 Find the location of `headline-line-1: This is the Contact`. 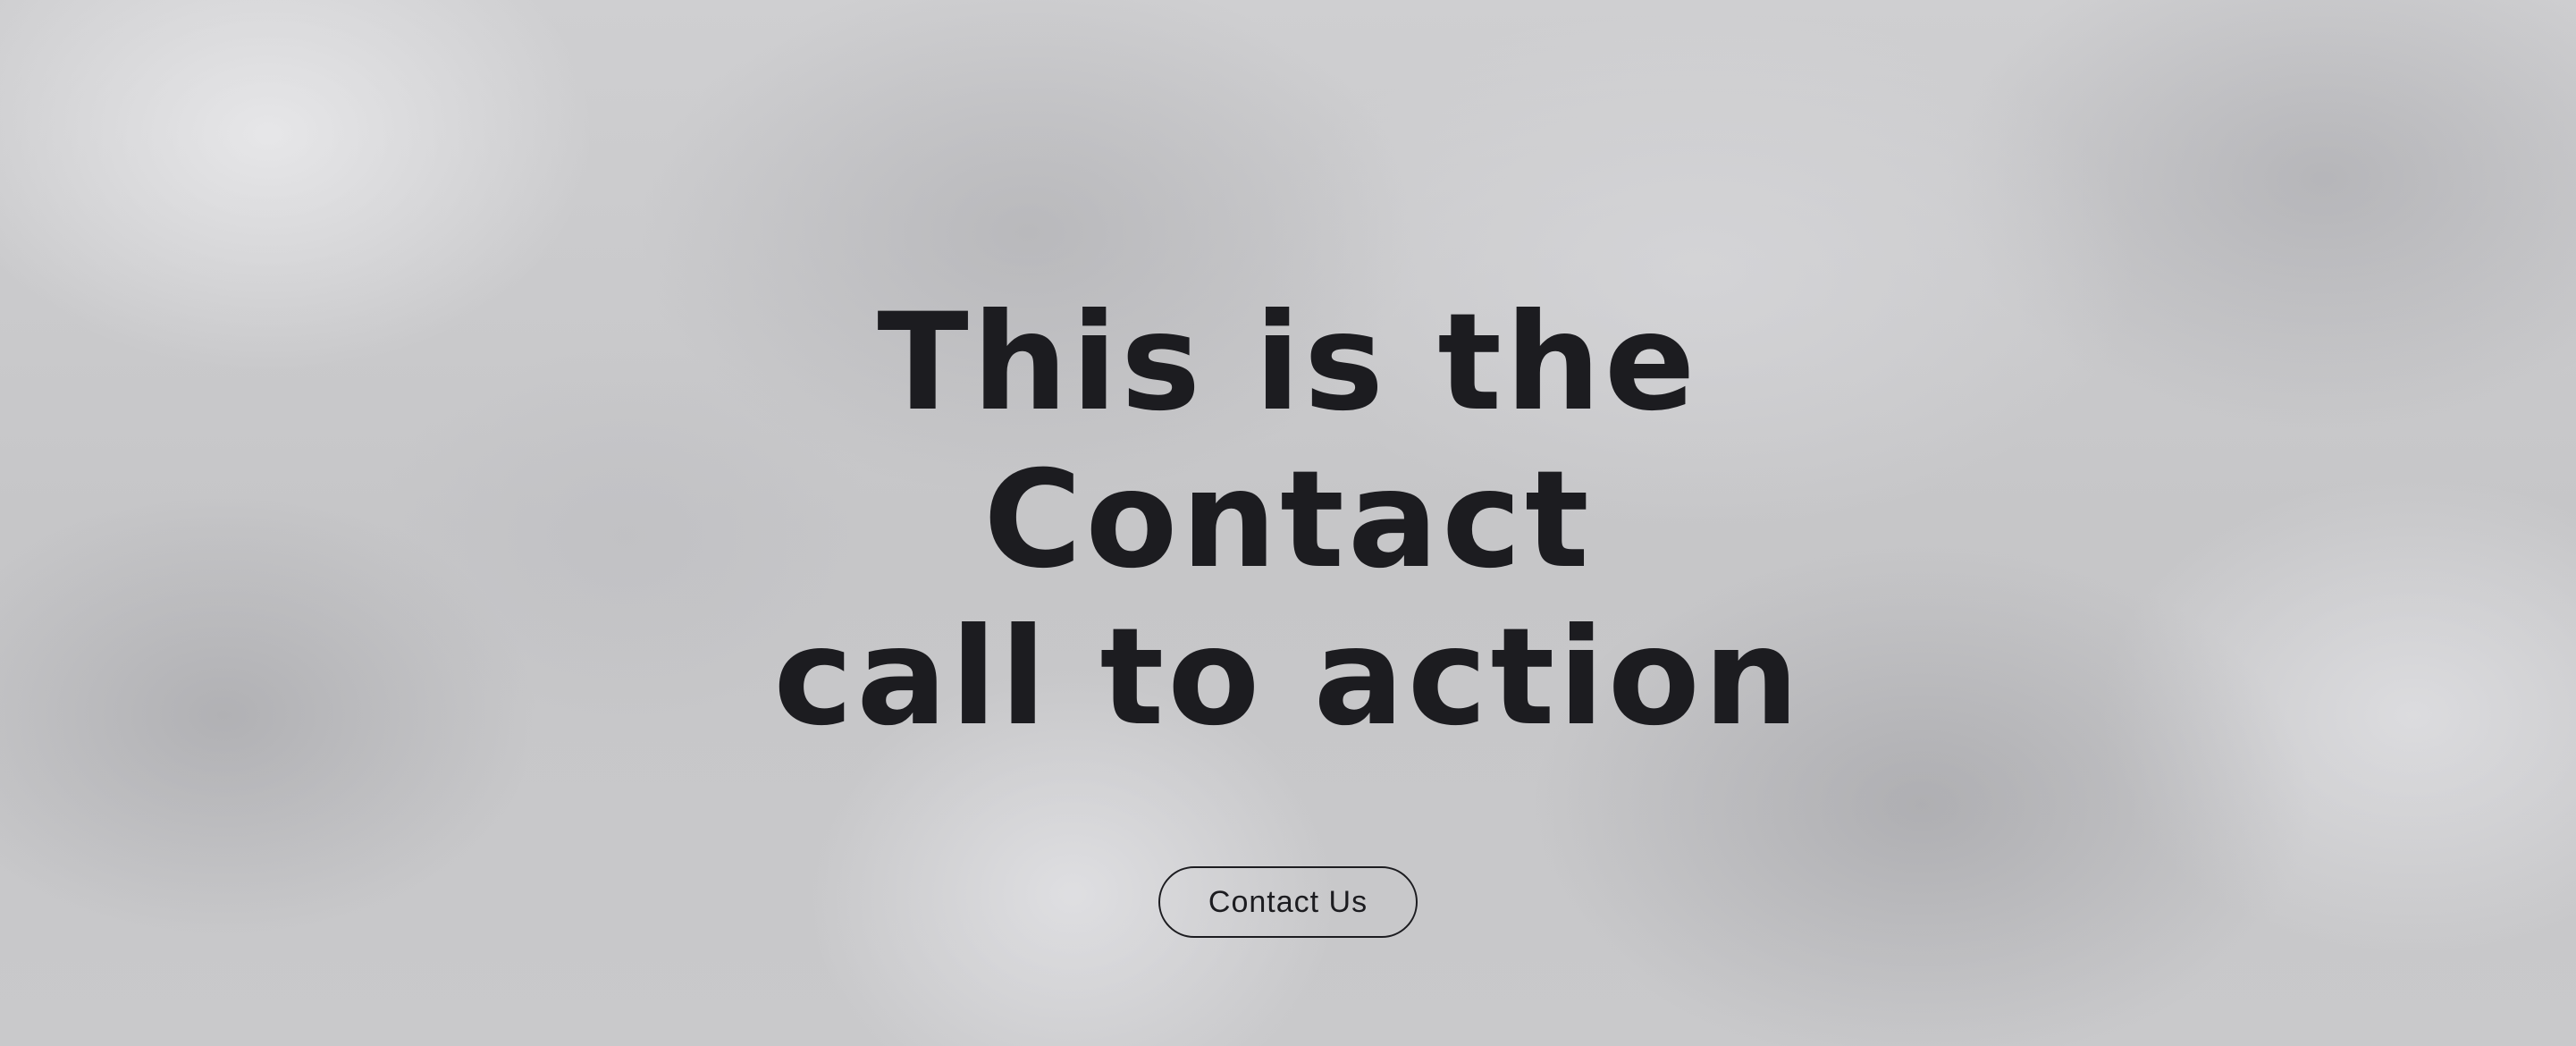

headline-line-1: This is the Contact is located at coordinates (1288, 442).